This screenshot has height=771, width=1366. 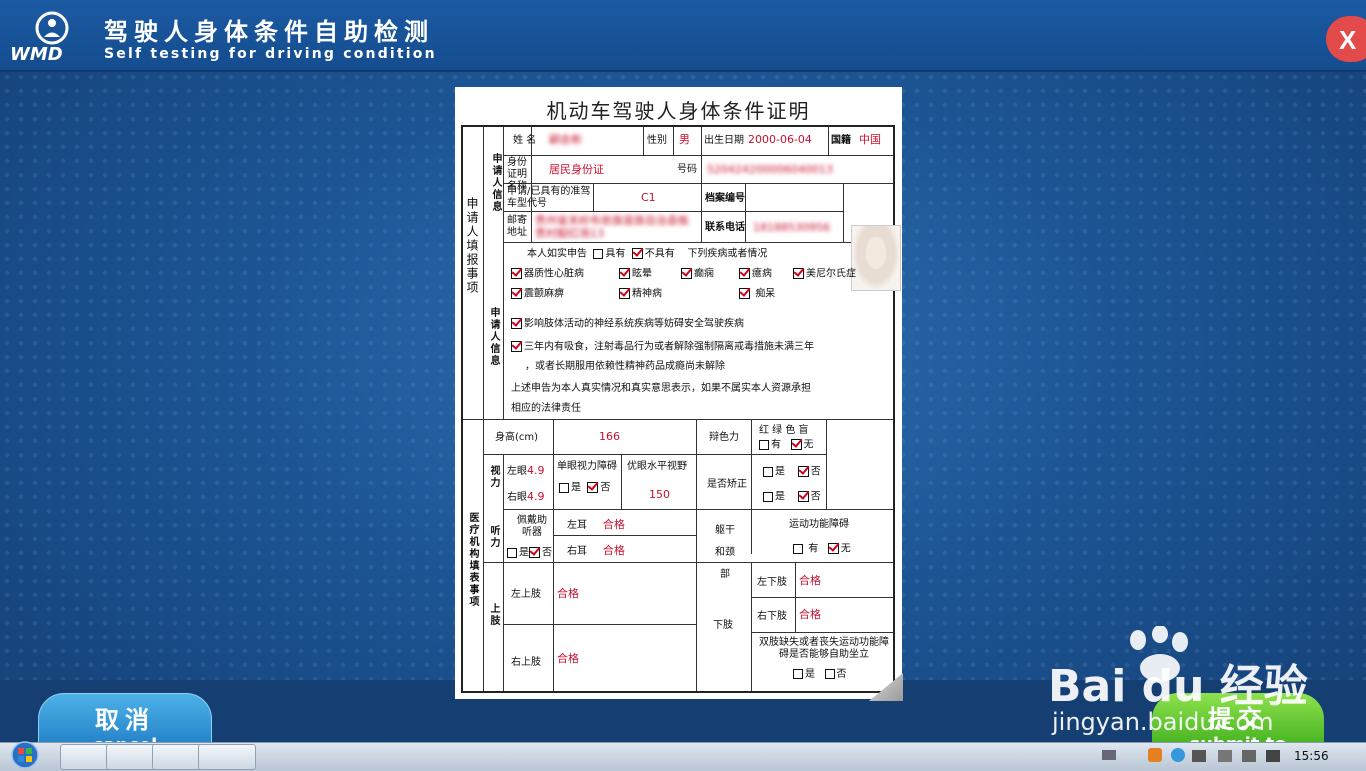 I want to click on disease-d7: 精神病, so click(x=640, y=294).